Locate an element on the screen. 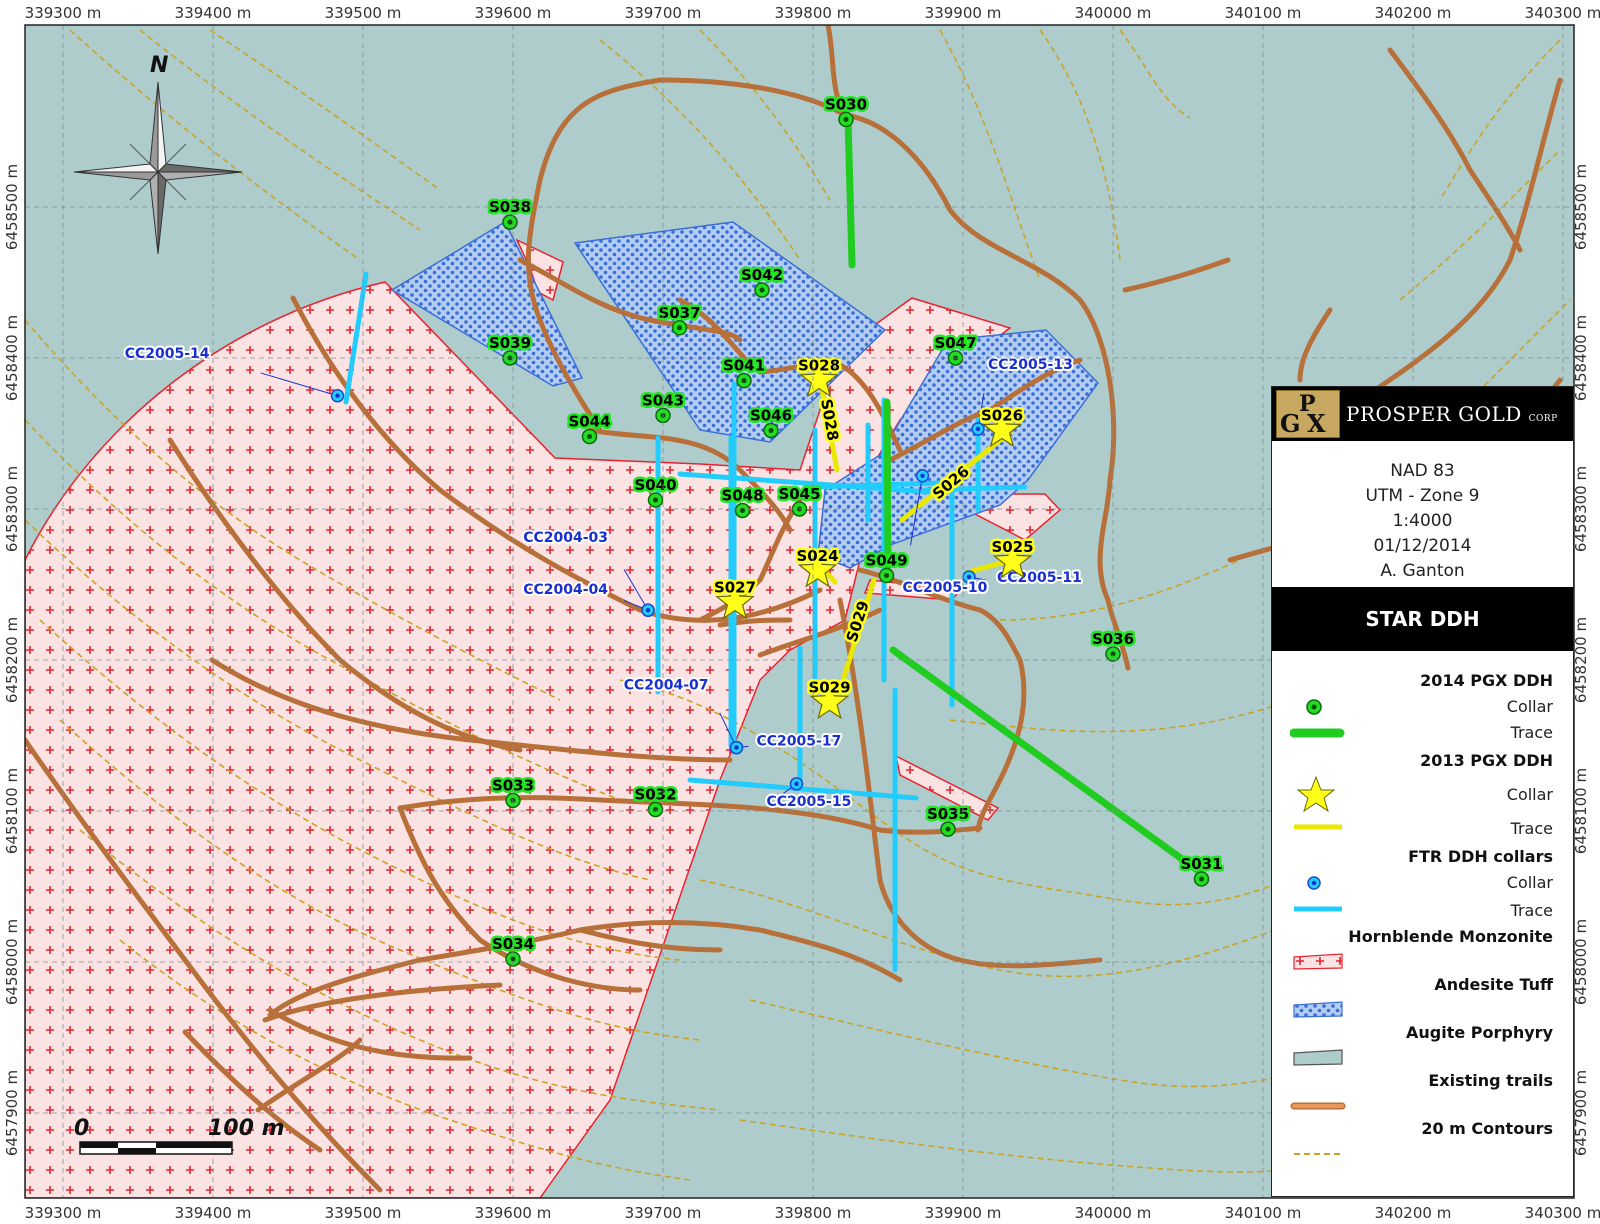 This screenshot has height=1224, width=1600. x-tick-label-top: 339500 m is located at coordinates (363, 13).